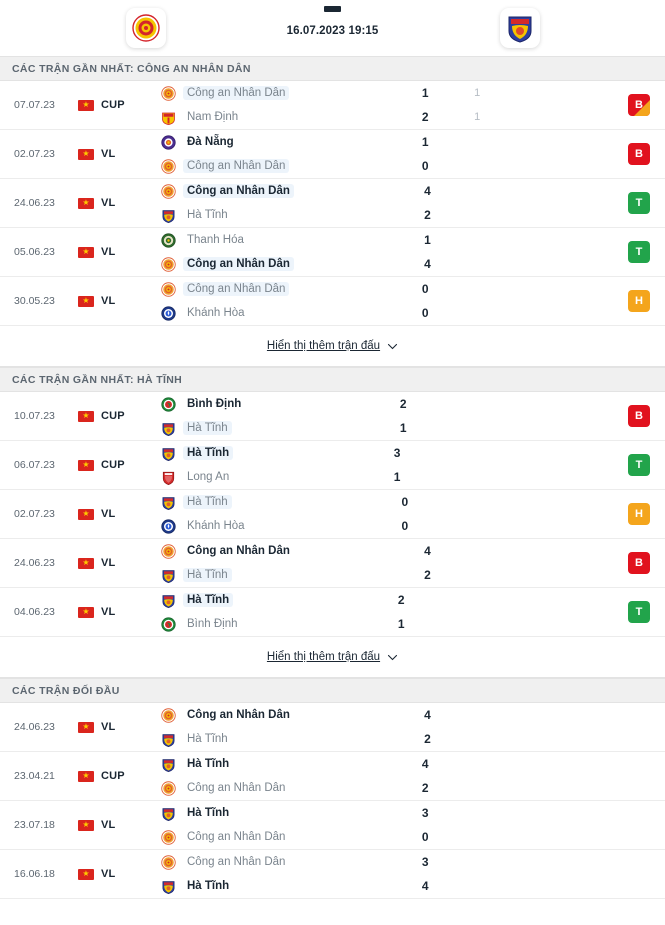  What do you see at coordinates (403, 416) in the screenshot?
I see `score-column: 21` at bounding box center [403, 416].